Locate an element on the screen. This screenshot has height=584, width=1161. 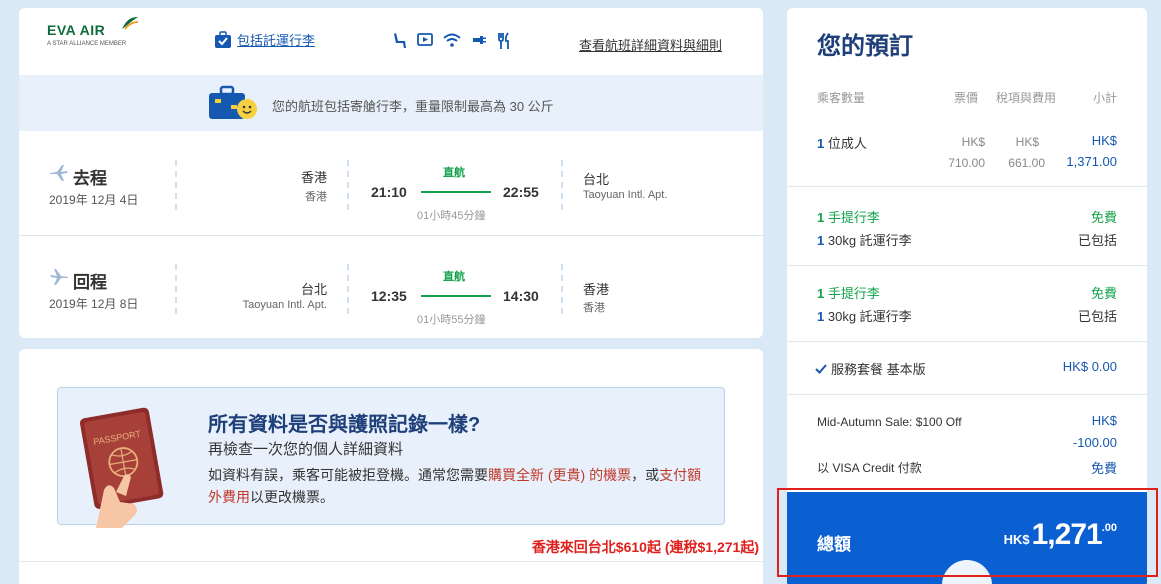
return-title: 回程 is located at coordinates (90, 282).